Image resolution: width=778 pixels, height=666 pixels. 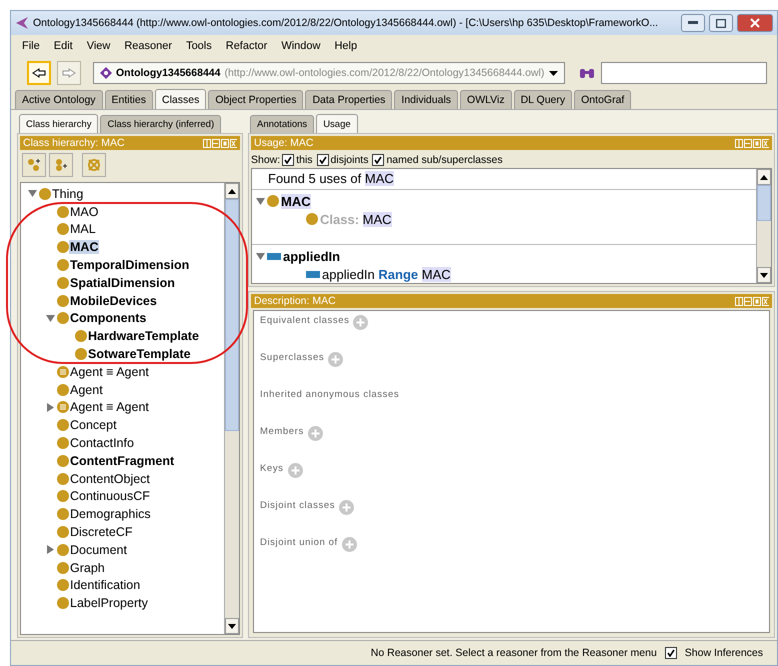 What do you see at coordinates (486, 99) in the screenshot?
I see `tab: OWLViz` at bounding box center [486, 99].